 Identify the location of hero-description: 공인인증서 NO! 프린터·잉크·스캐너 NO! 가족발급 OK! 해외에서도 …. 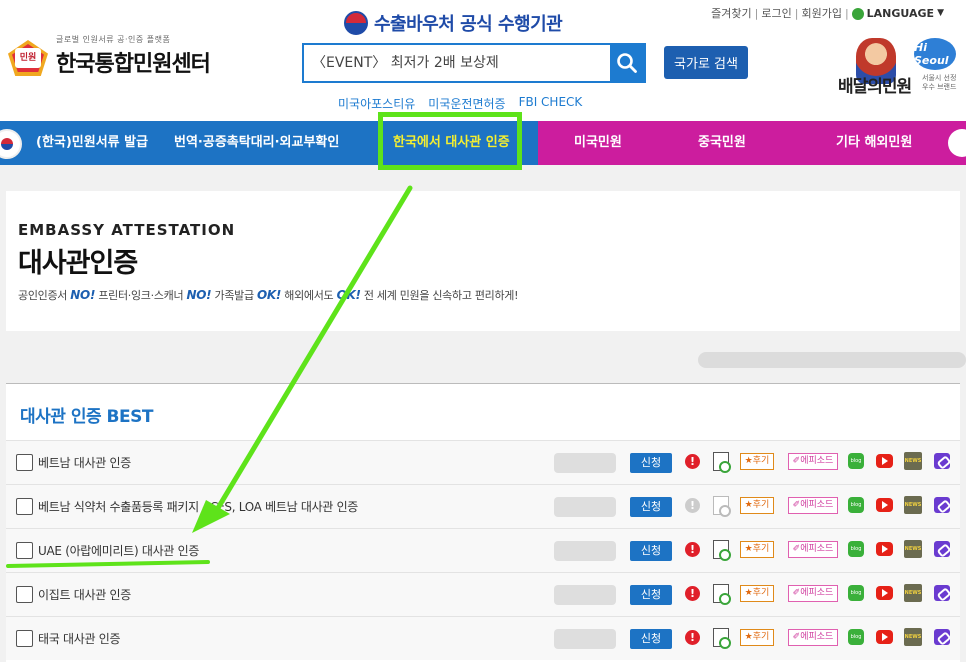
(268, 295).